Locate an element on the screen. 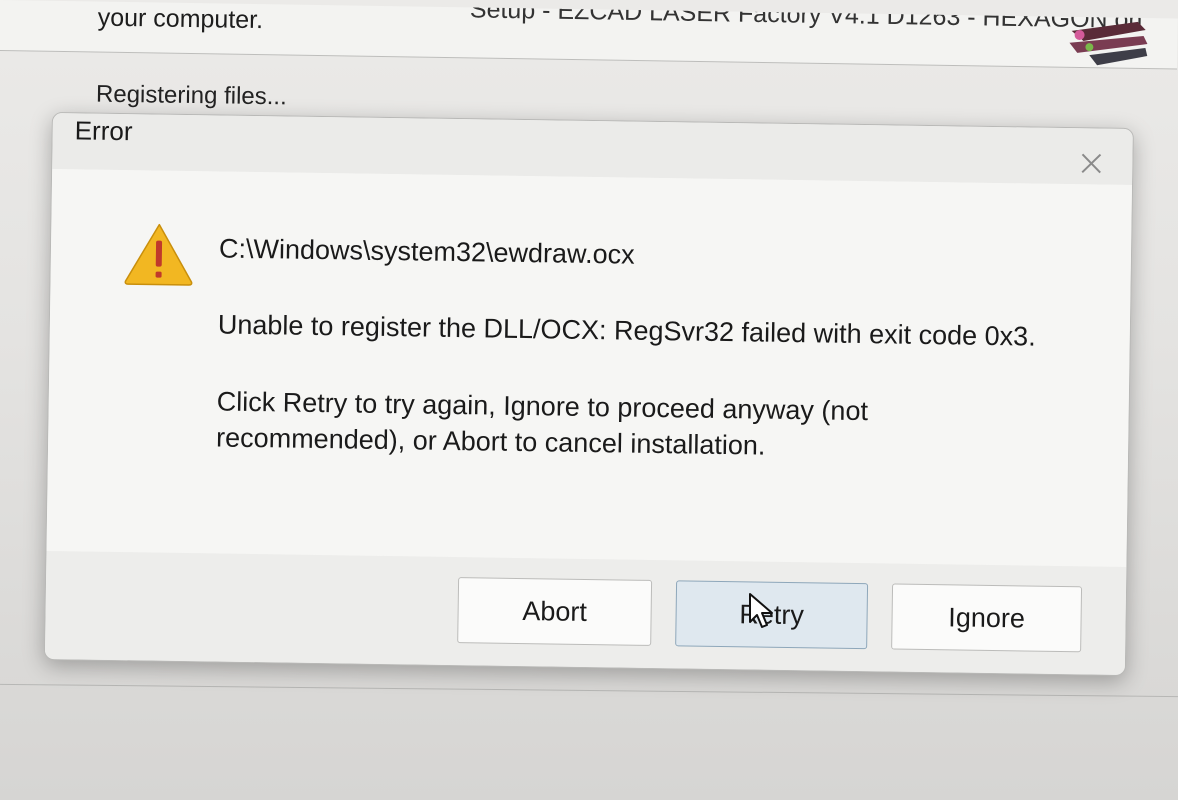  mouse-cursor-icon is located at coordinates (761, 610).